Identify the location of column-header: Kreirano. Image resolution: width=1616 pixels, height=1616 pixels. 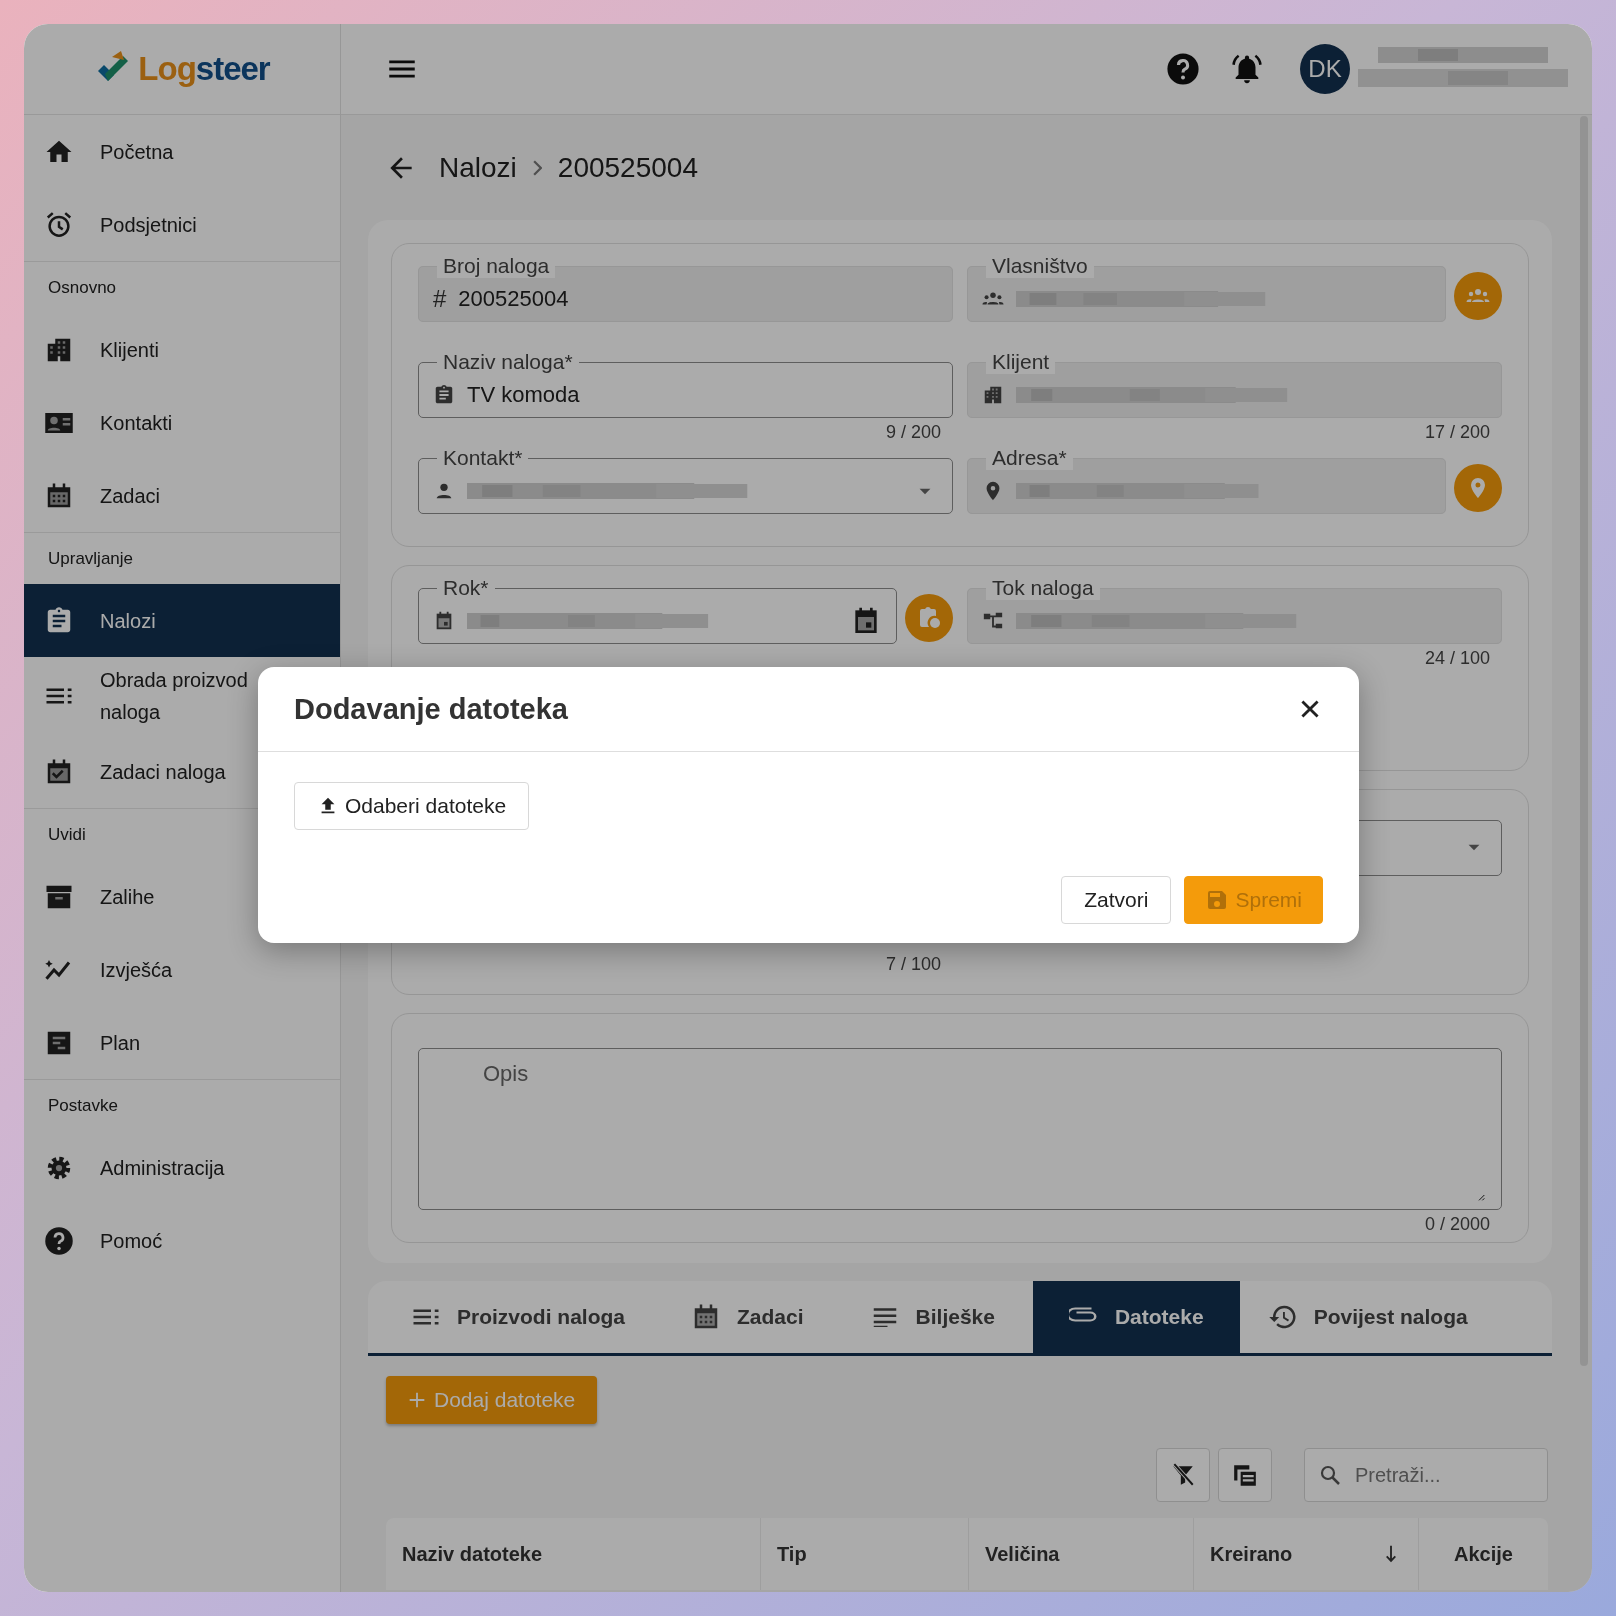
(1251, 1554).